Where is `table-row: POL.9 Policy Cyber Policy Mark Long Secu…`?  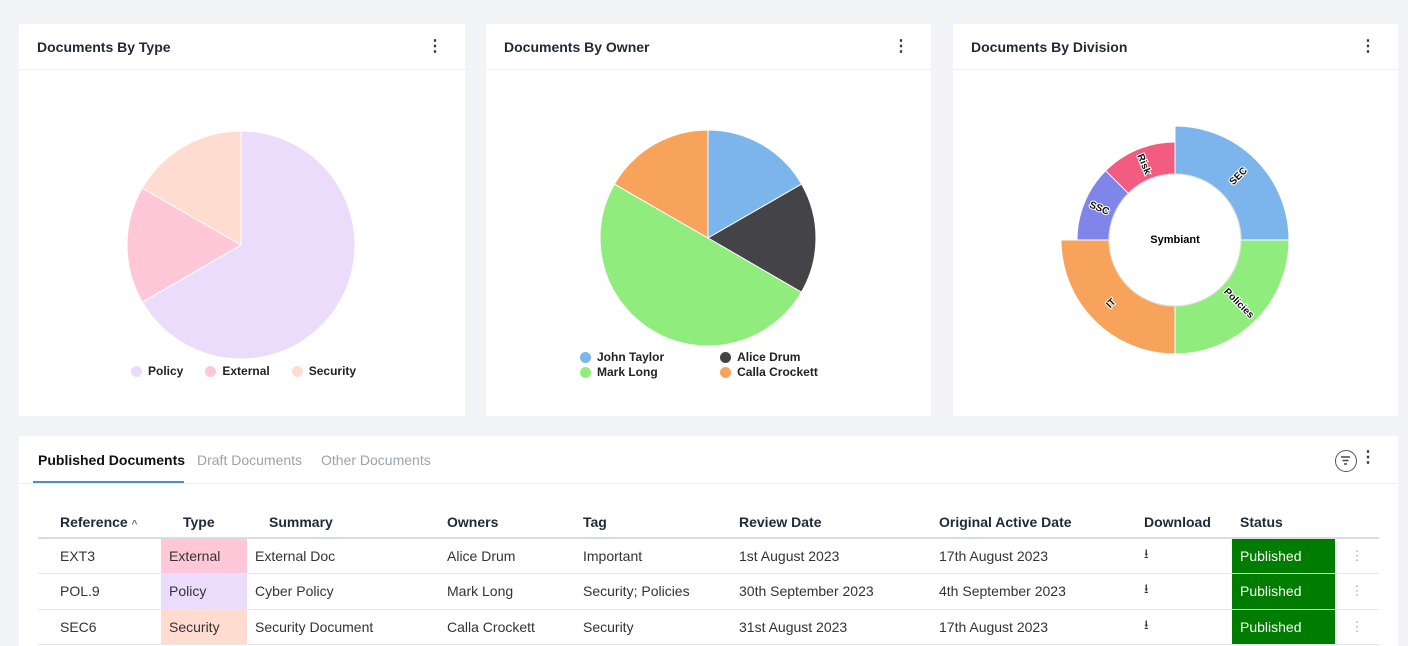
table-row: POL.9 Policy Cyber Policy Mark Long Secu… is located at coordinates (708, 591).